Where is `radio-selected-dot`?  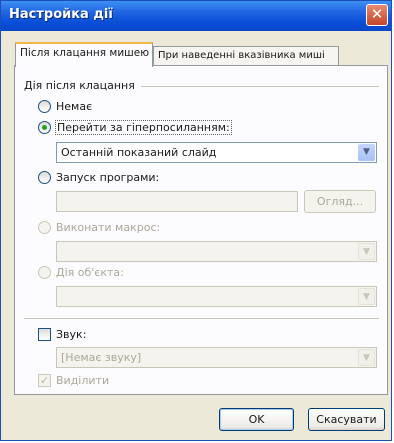
radio-selected-dot is located at coordinates (44, 127).